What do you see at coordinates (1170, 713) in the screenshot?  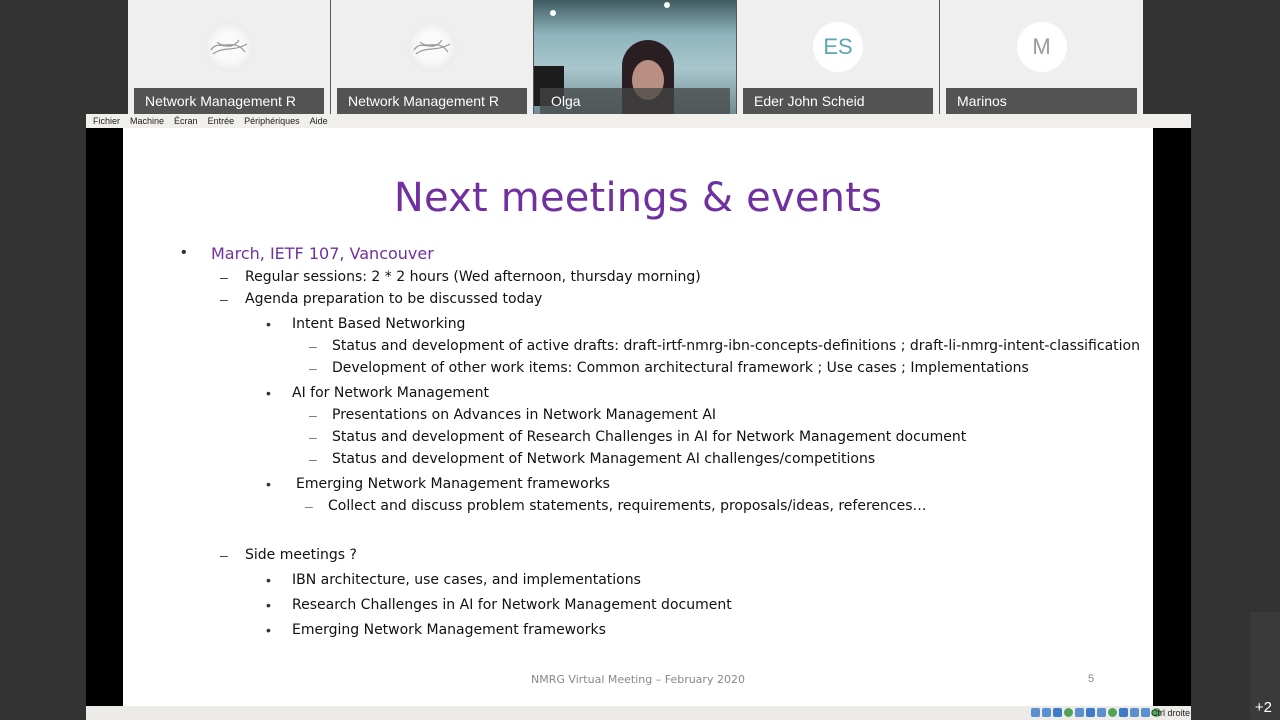 I see `host-key-label: Ctrl droite` at bounding box center [1170, 713].